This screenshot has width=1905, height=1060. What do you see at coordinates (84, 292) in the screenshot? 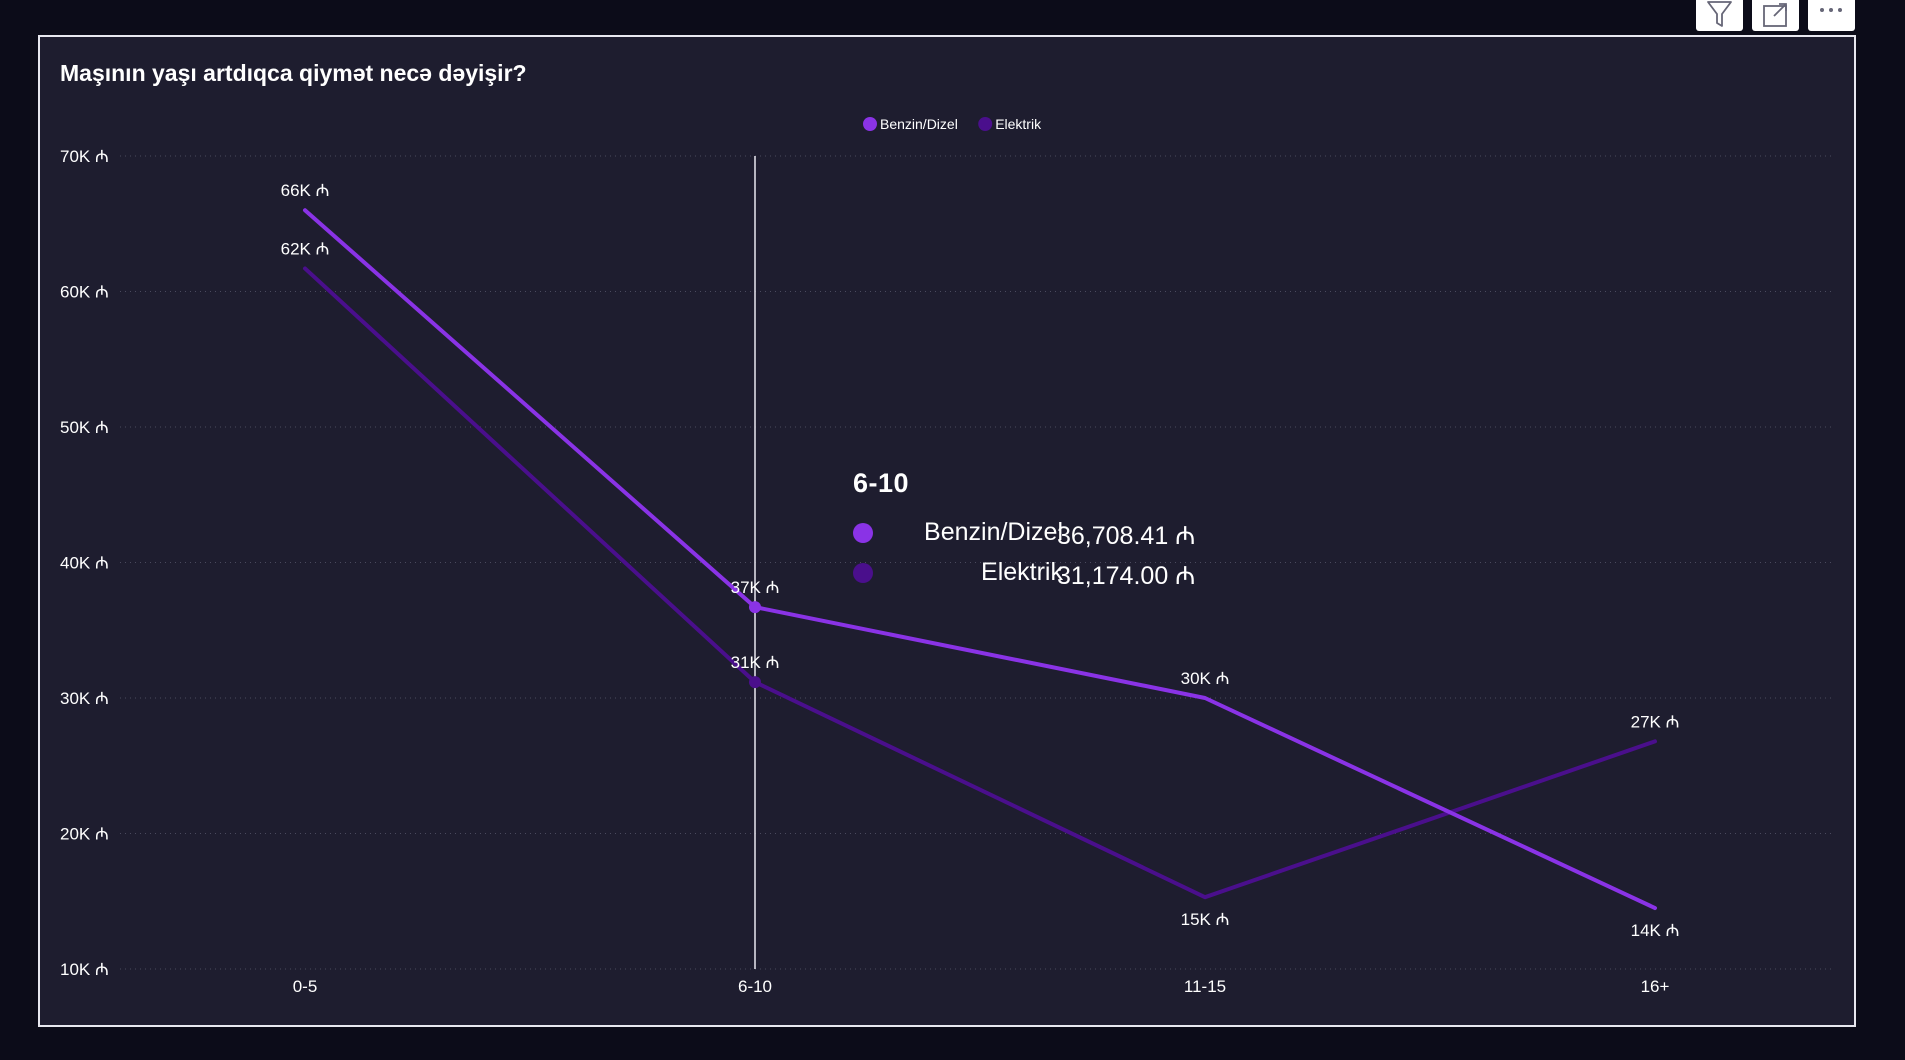
I see `y-tick-label: 60K ₼` at bounding box center [84, 292].